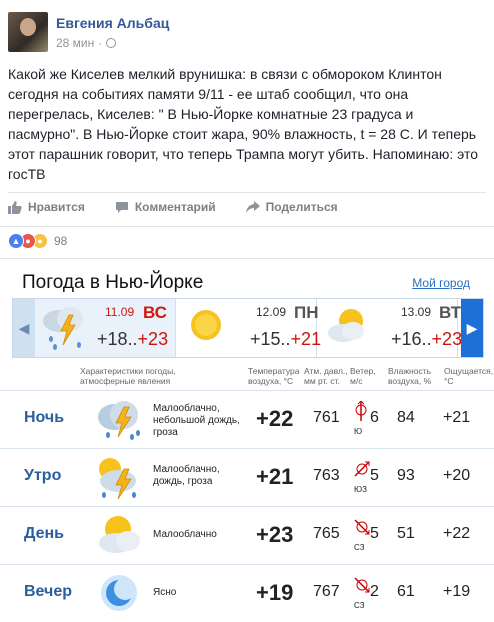 Image resolution: width=494 pixels, height=622 pixels. What do you see at coordinates (374, 417) in the screenshot?
I see `wind-speed: 6` at bounding box center [374, 417].